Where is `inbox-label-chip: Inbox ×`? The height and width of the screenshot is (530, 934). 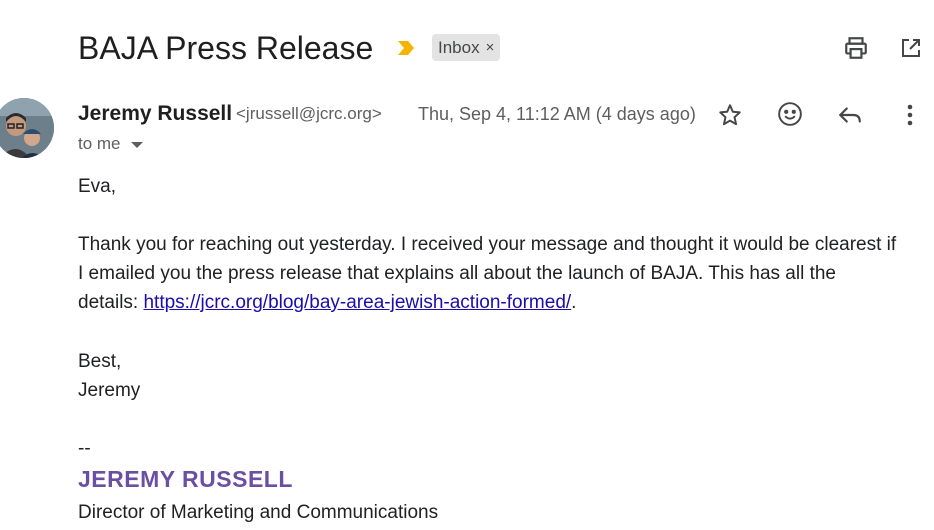
inbox-label-chip: Inbox × is located at coordinates (466, 47).